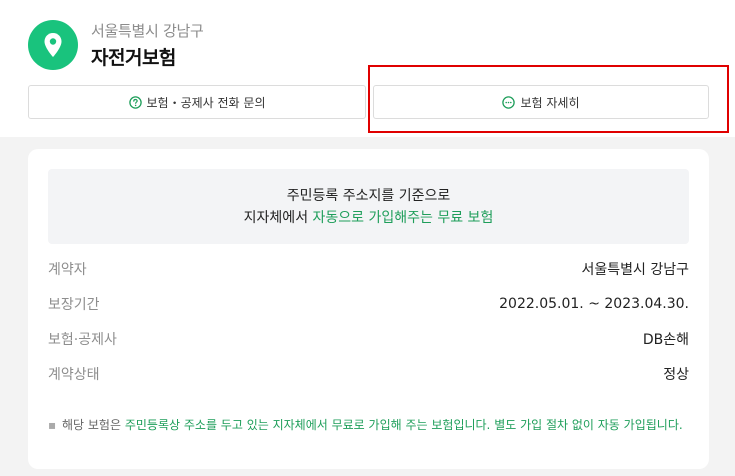 This screenshot has width=735, height=476. What do you see at coordinates (53, 45) in the screenshot?
I see `location-pin-icon` at bounding box center [53, 45].